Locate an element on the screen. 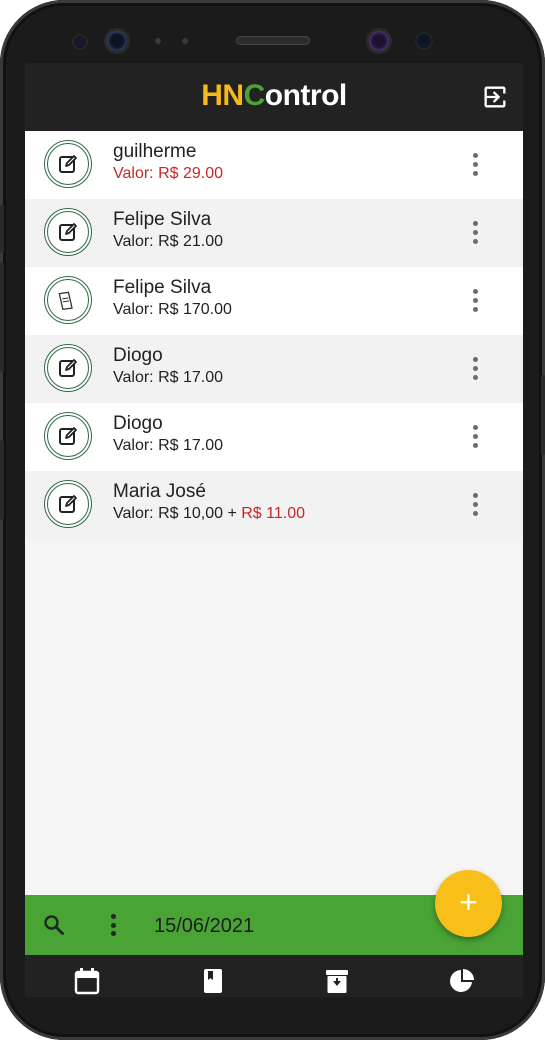 The height and width of the screenshot is (1040, 545). list-item: guilherme Valor: R$ 29.00 is located at coordinates (274, 165).